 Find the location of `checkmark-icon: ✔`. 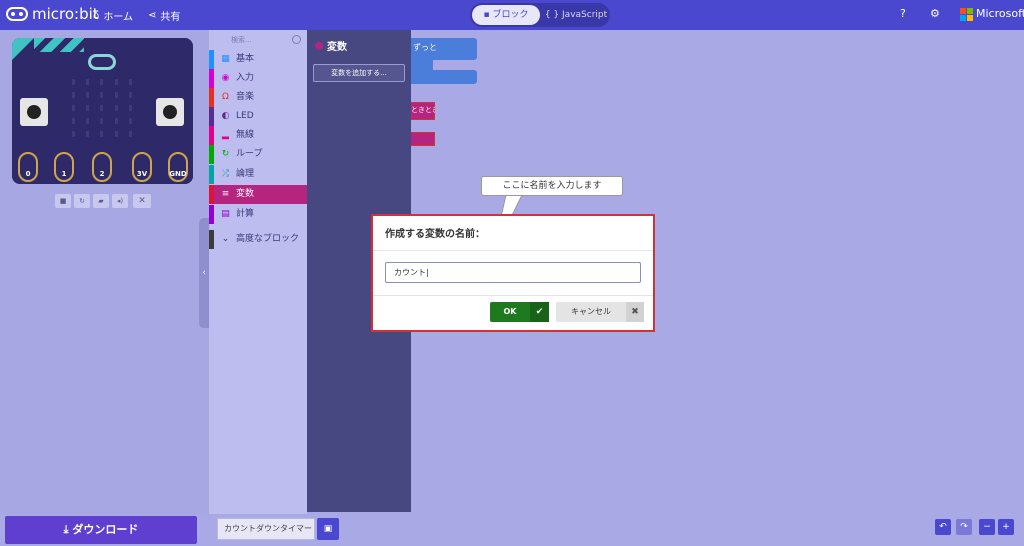

checkmark-icon: ✔ is located at coordinates (539, 312).